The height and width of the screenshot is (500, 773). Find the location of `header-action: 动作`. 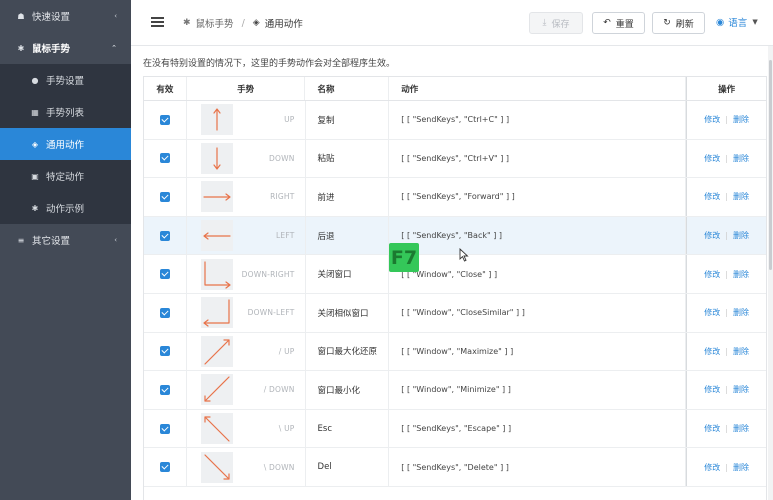

header-action: 动作 is located at coordinates (538, 88).